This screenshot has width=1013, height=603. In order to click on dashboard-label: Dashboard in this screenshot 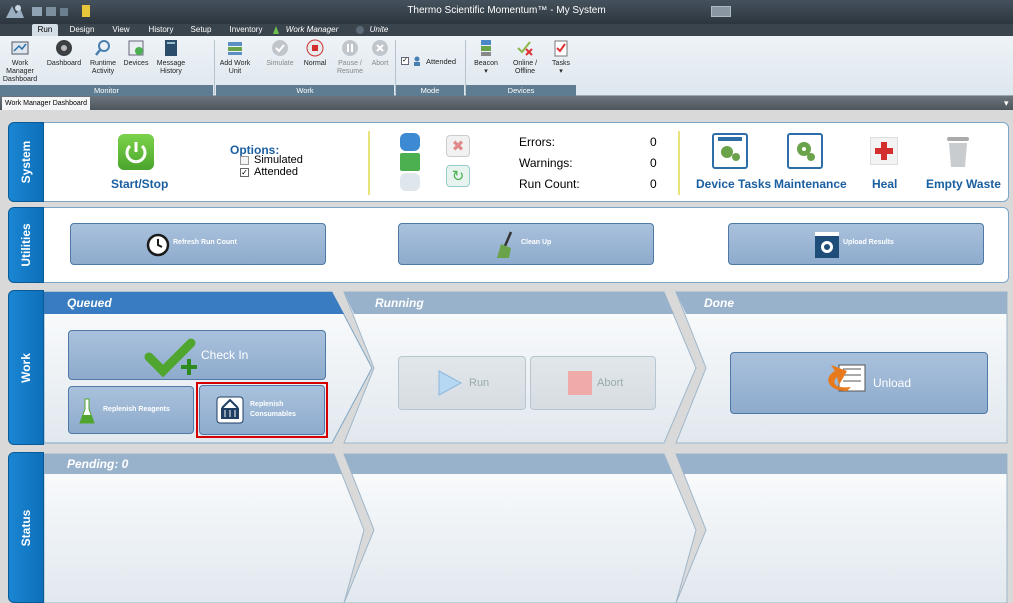, I will do `click(64, 63)`.